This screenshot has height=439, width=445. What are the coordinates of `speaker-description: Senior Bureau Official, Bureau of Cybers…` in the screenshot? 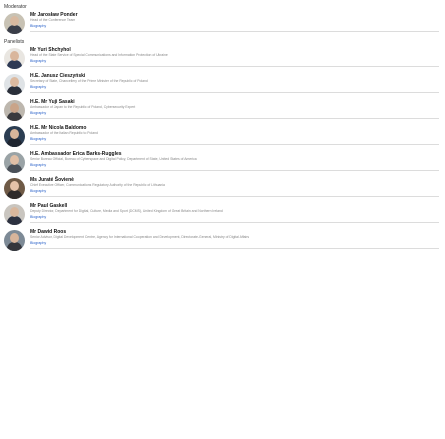 It's located at (113, 159).